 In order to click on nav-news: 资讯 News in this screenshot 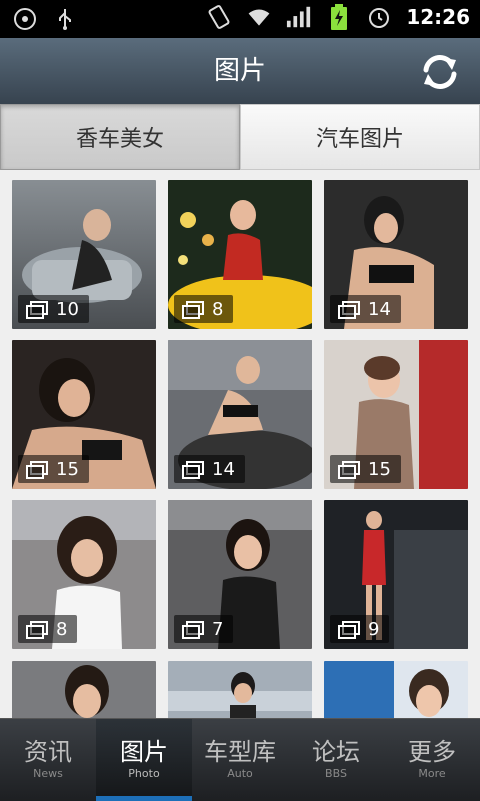, I will do `click(48, 760)`.